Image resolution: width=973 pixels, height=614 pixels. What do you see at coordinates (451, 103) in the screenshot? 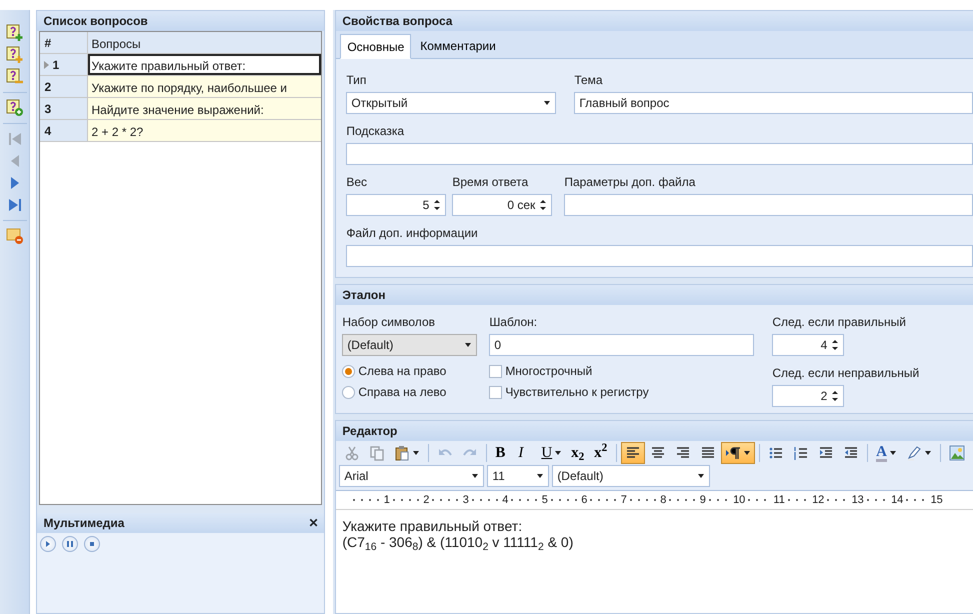
I see `type-dropdown: Открытый` at bounding box center [451, 103].